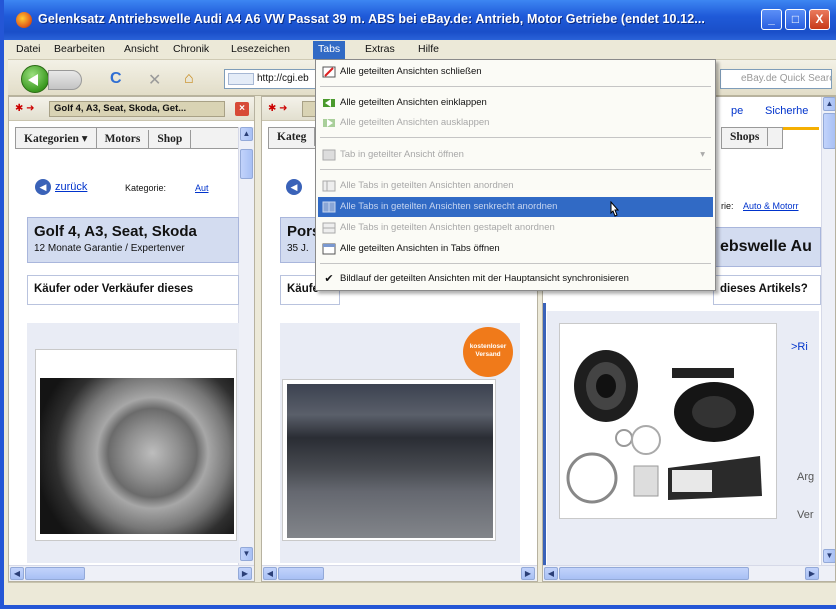 The height and width of the screenshot is (609, 836). What do you see at coordinates (329, 279) in the screenshot?
I see `check-icon: ✔` at bounding box center [329, 279].